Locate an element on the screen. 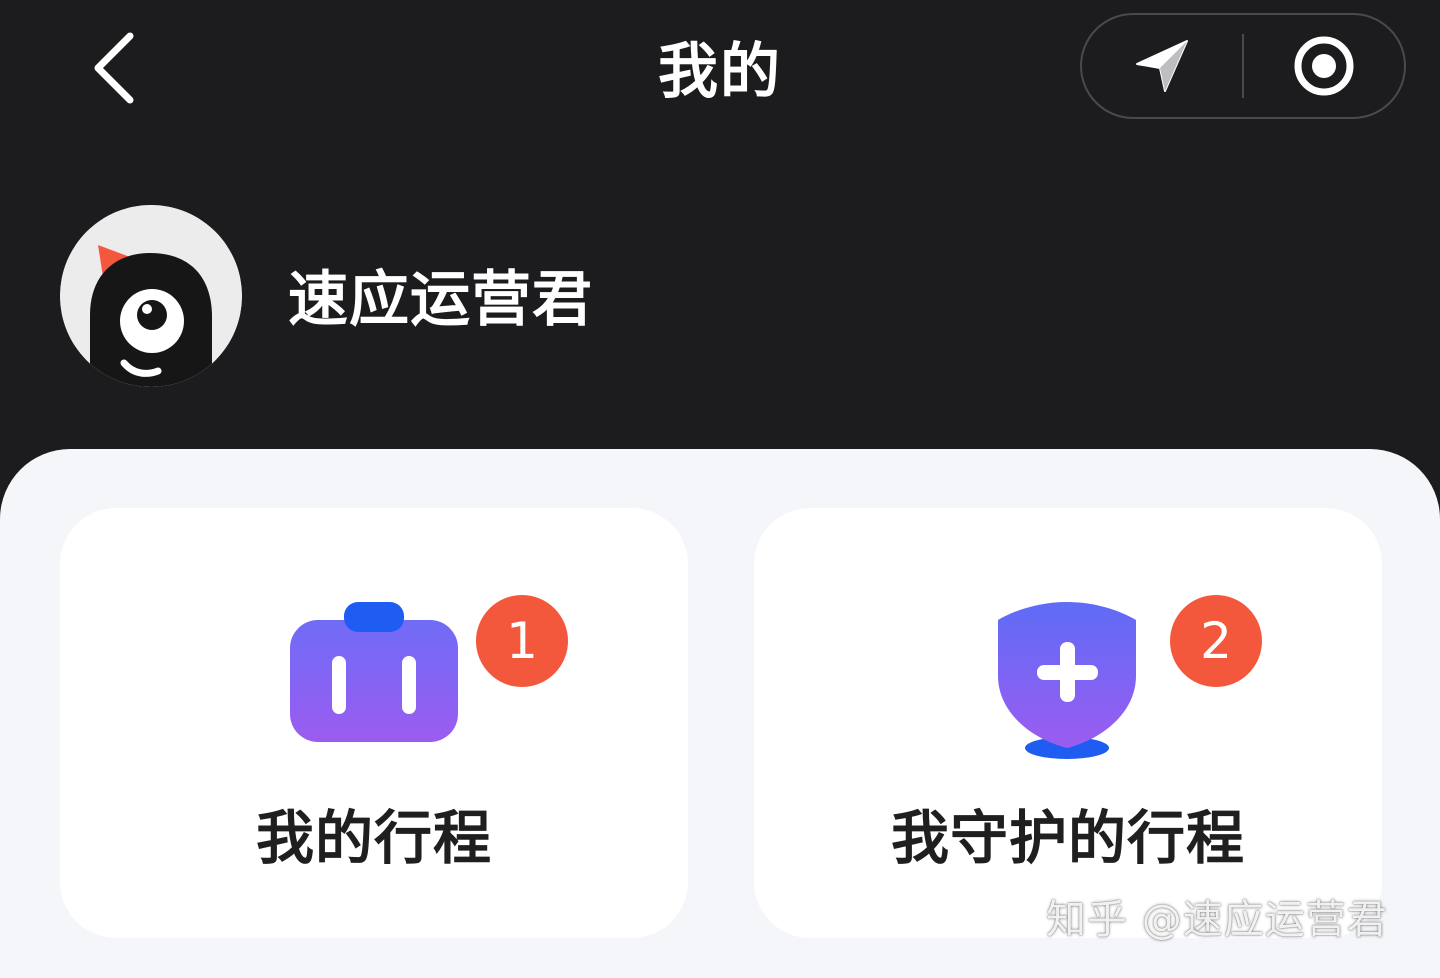 This screenshot has height=978, width=1440. navigation-arrow-icon is located at coordinates (1162, 66).